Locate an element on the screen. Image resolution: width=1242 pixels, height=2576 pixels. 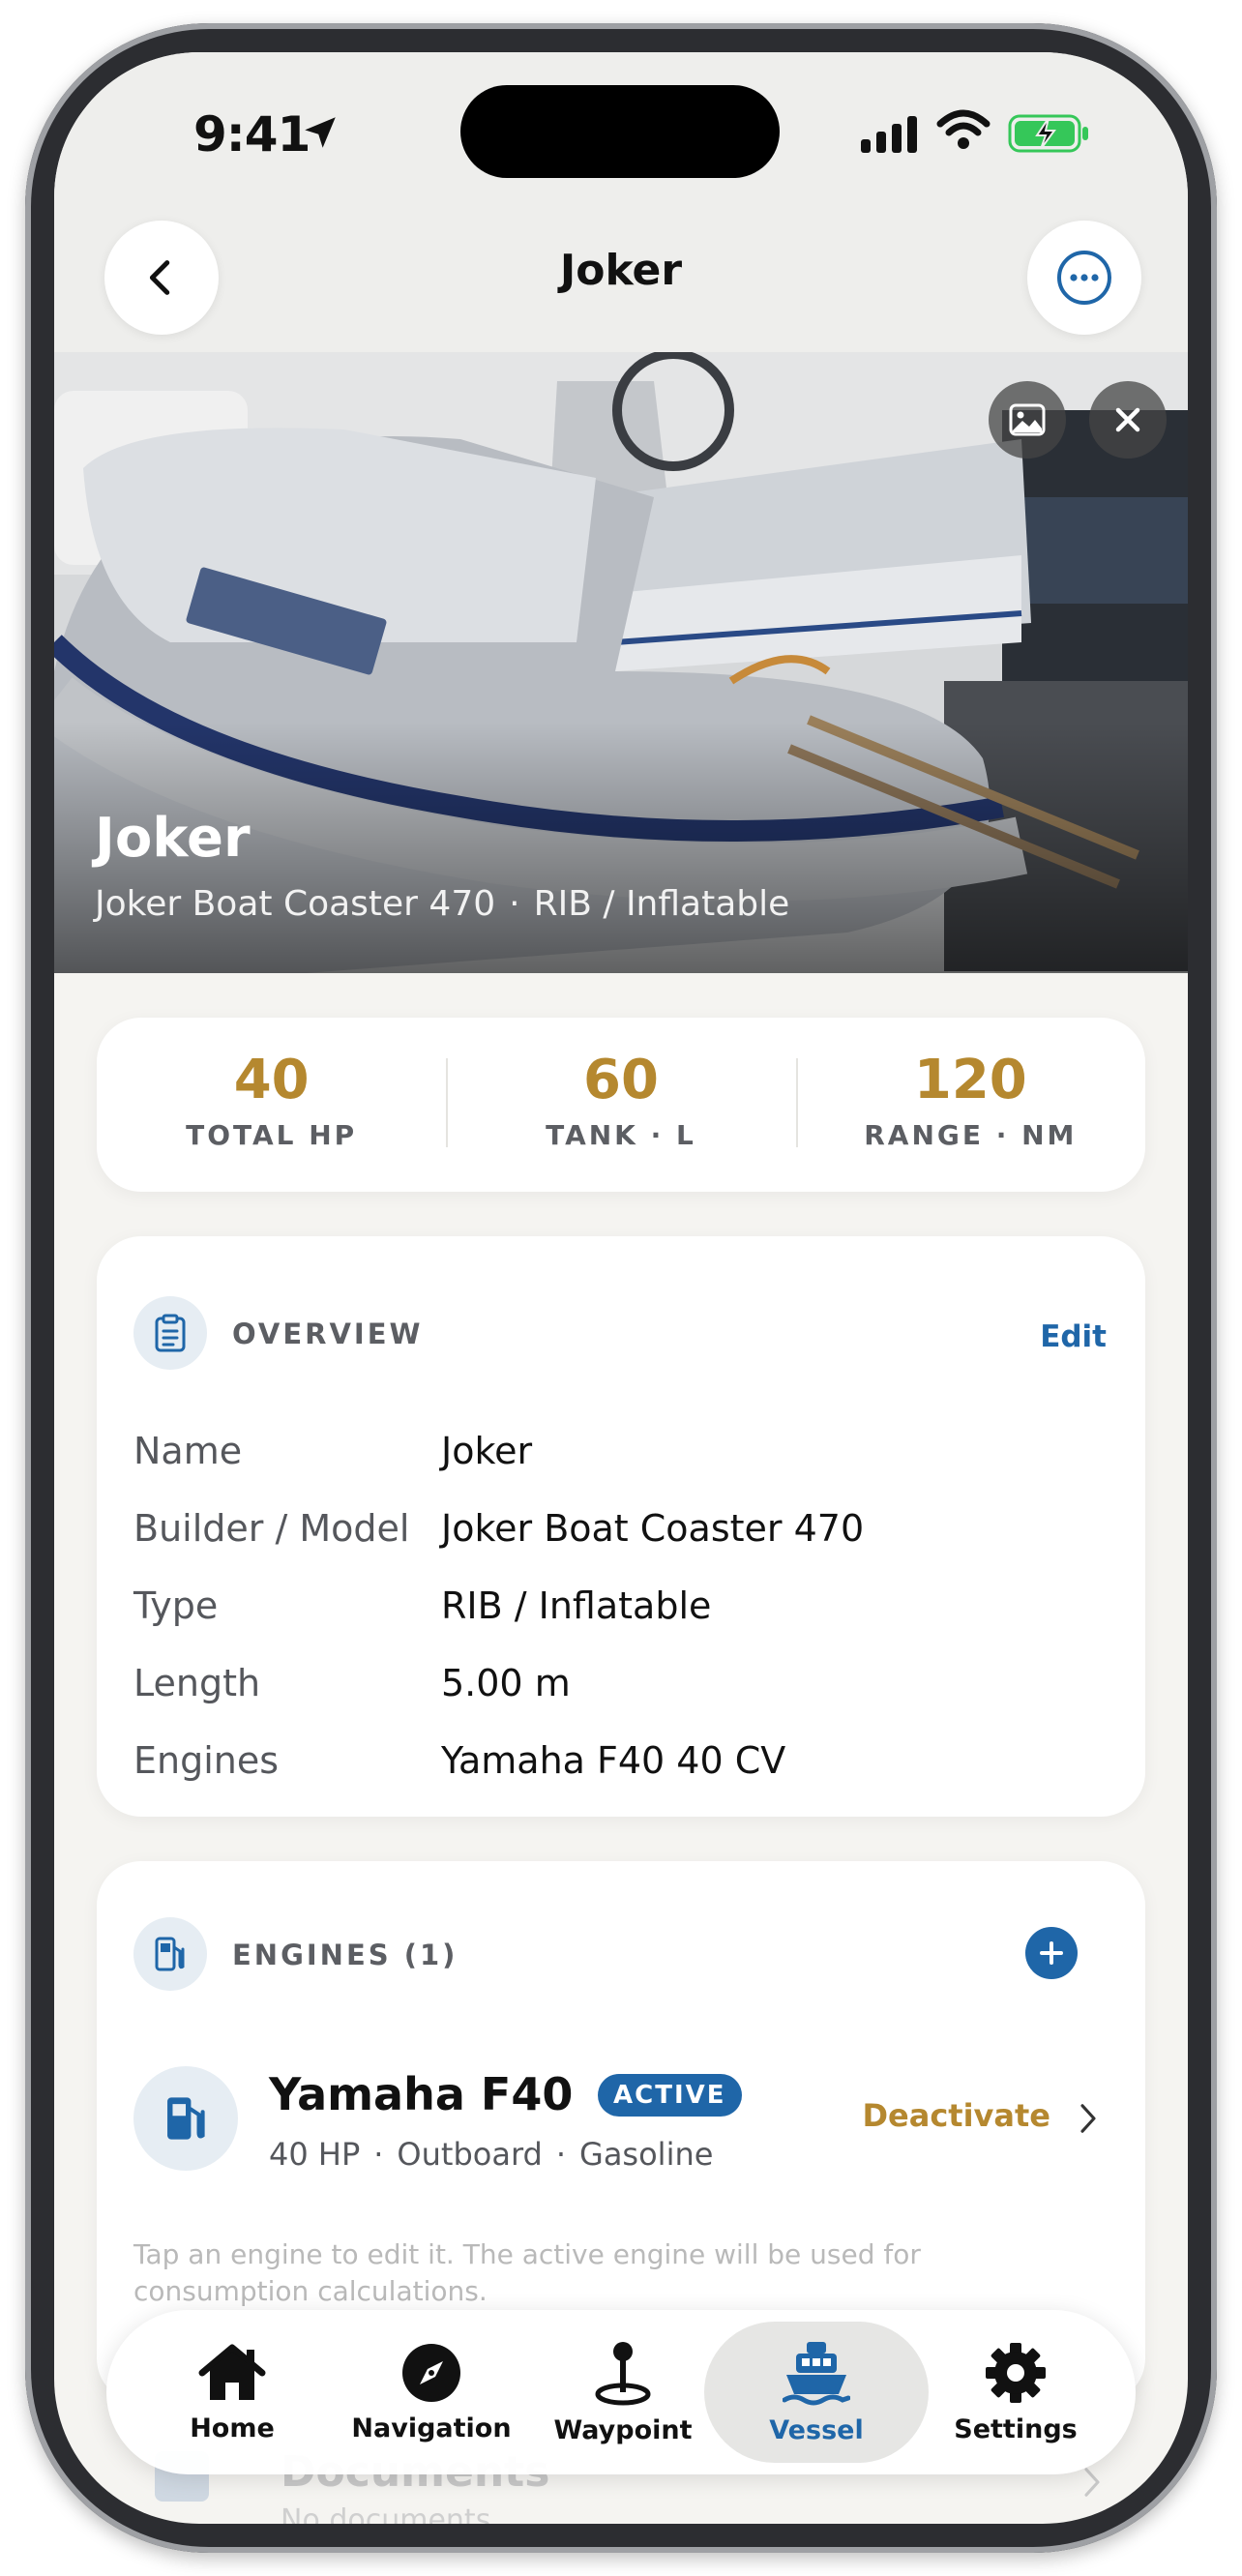
overview-value: Yamaha F40 40 CV is located at coordinates (613, 1761).